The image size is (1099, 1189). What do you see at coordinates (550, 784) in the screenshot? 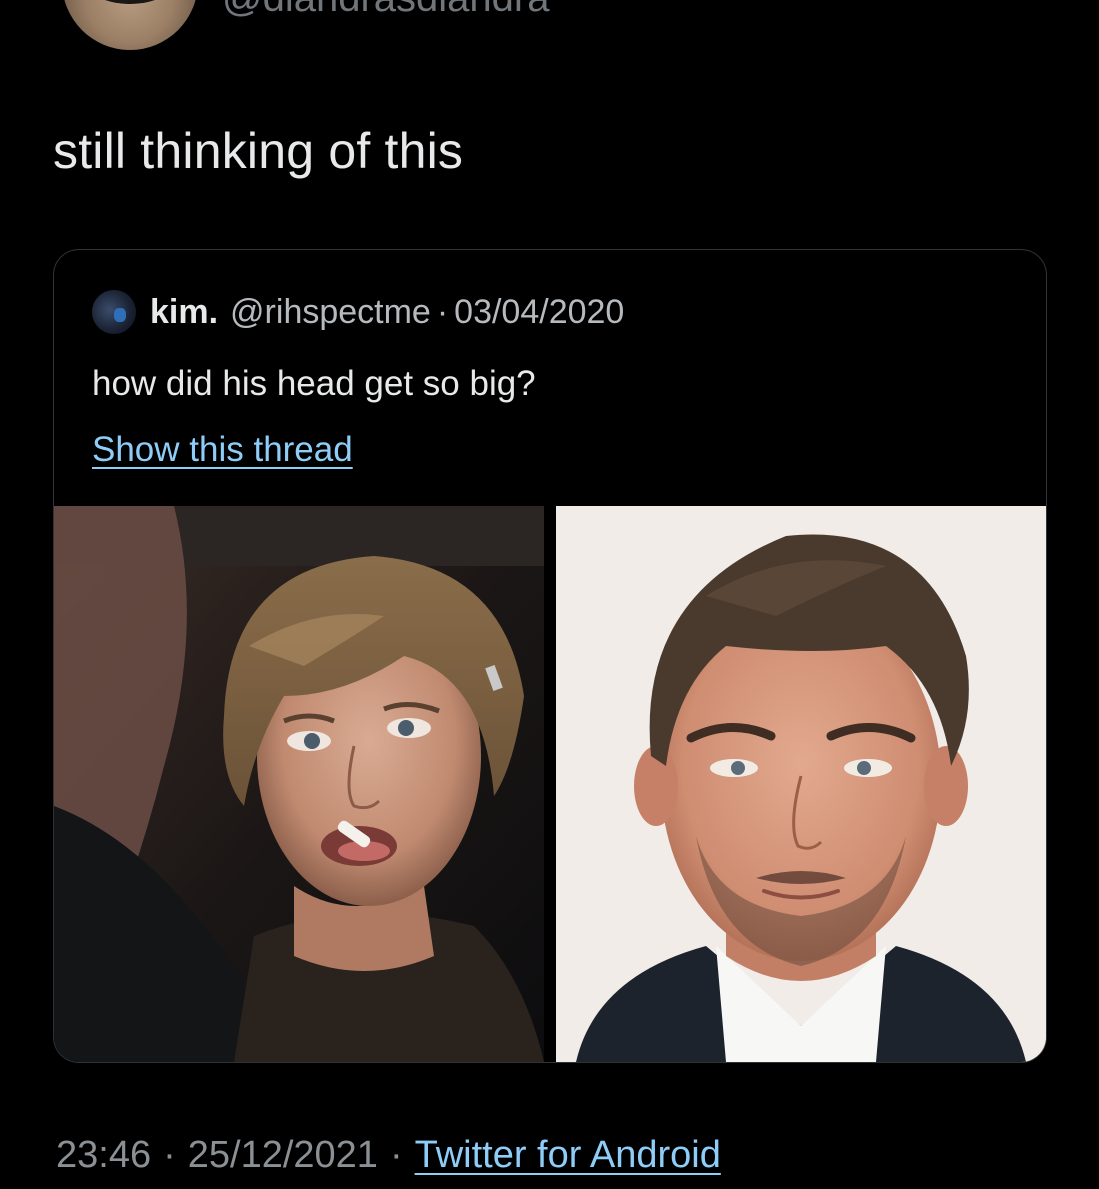
I see `media-divider` at bounding box center [550, 784].